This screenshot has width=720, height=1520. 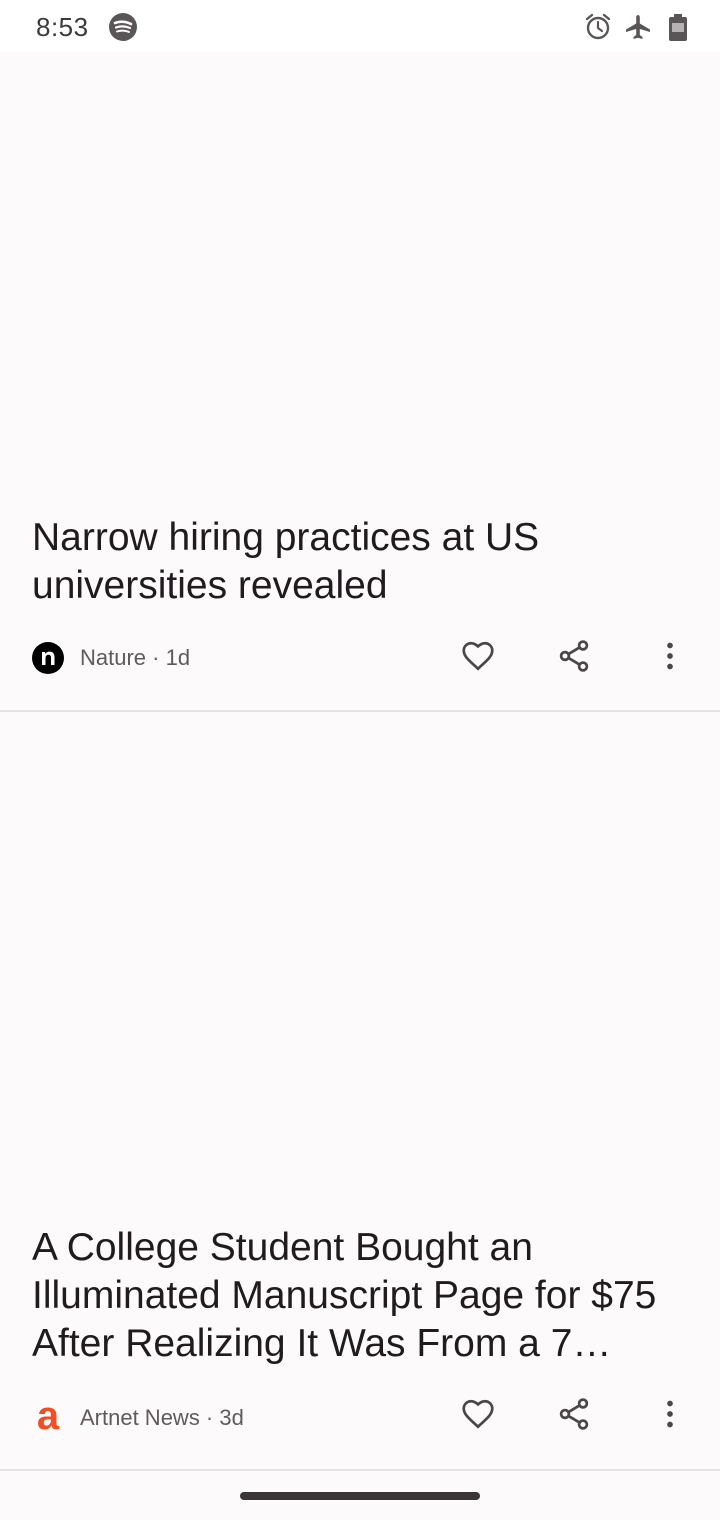 I want to click on source-line: Artnet News · 3d, so click(x=162, y=1417).